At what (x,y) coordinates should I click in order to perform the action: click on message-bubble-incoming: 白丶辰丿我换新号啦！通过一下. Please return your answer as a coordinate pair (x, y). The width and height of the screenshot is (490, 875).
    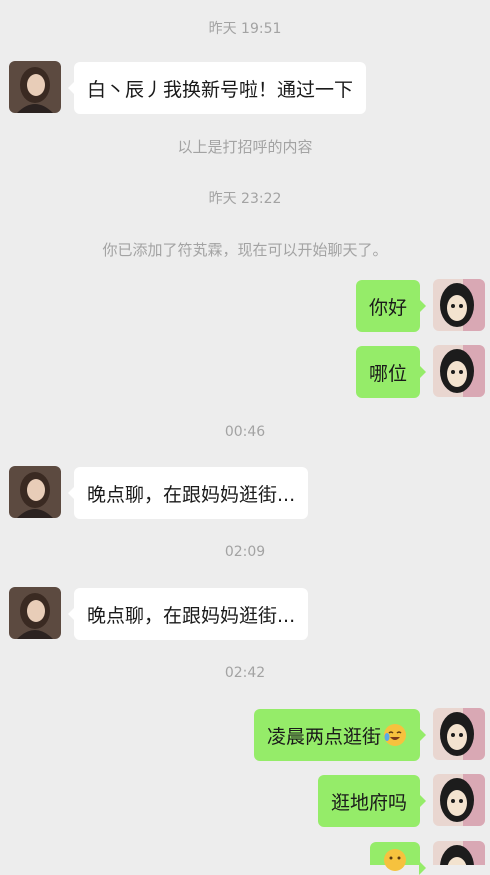
    Looking at the image, I should click on (217, 88).